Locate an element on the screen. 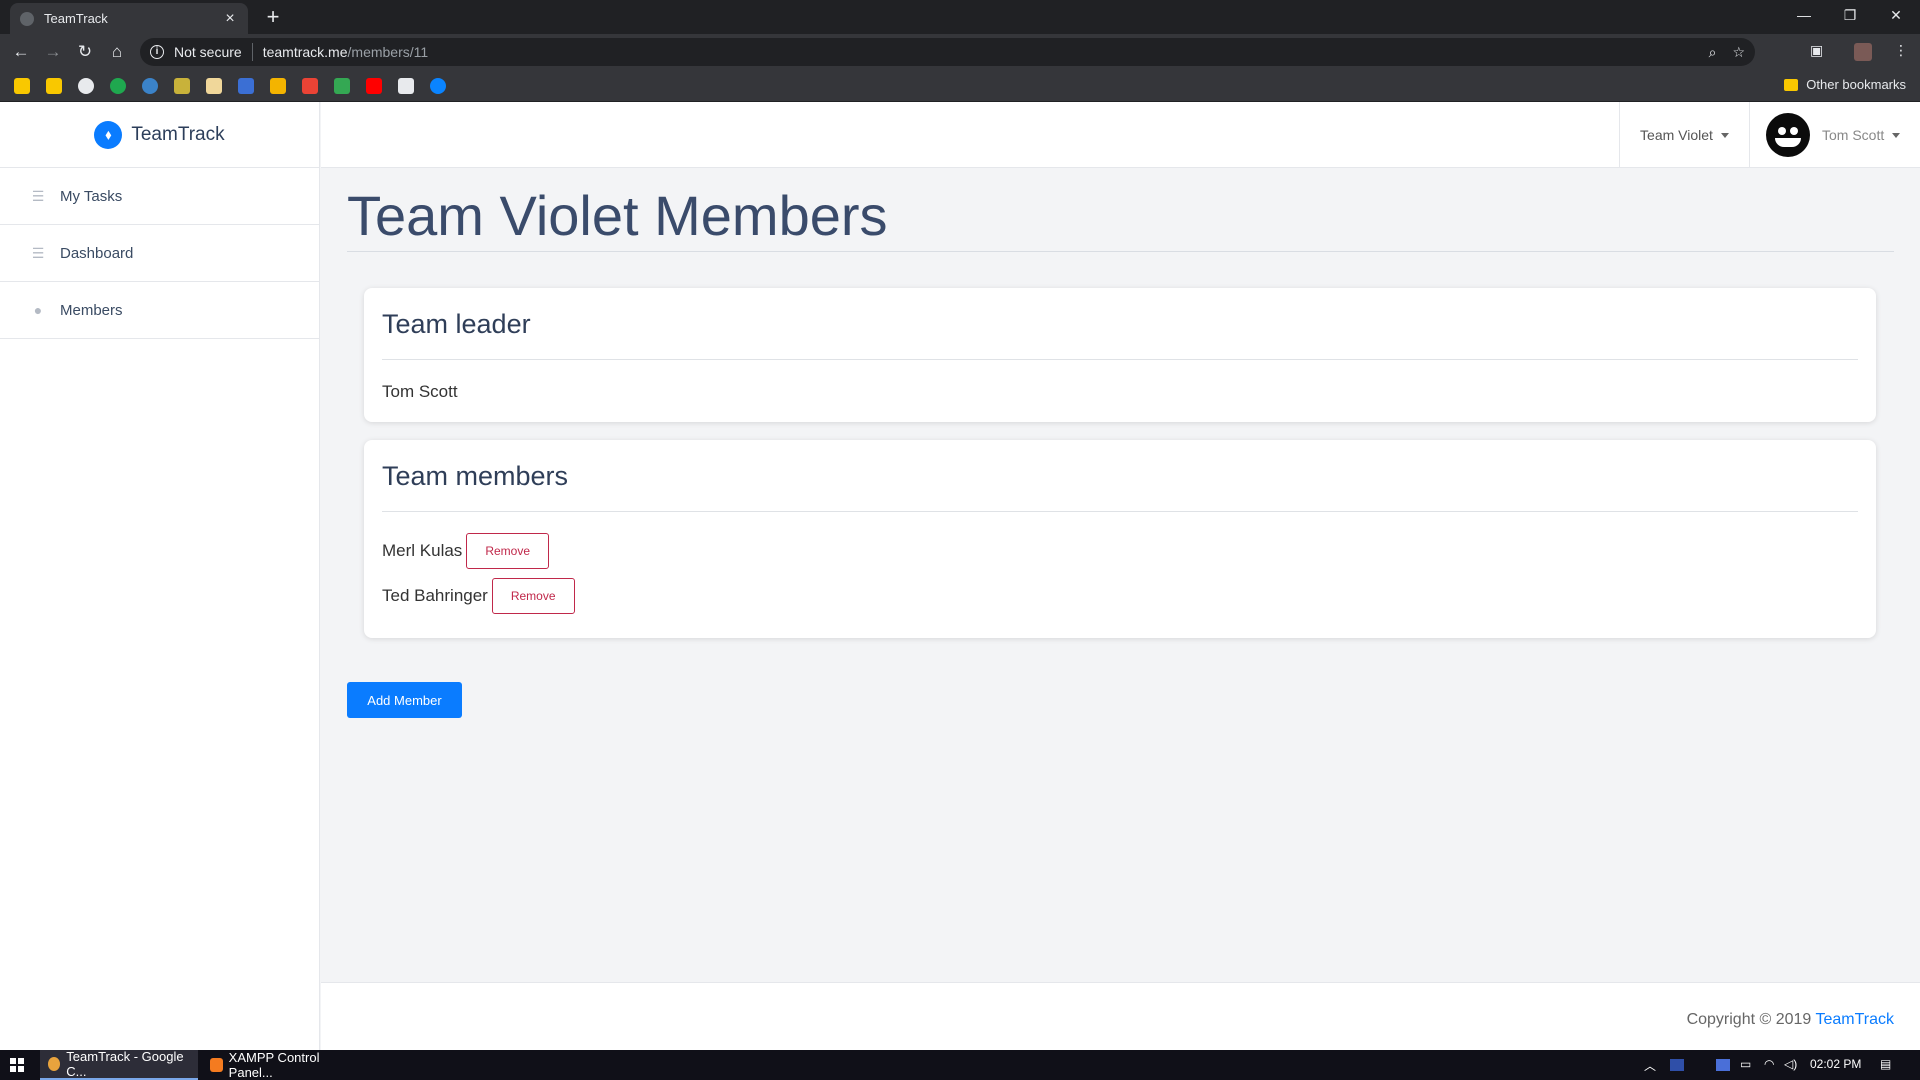  footer: Copyright © 2019 TeamTrack is located at coordinates (1120, 1016).